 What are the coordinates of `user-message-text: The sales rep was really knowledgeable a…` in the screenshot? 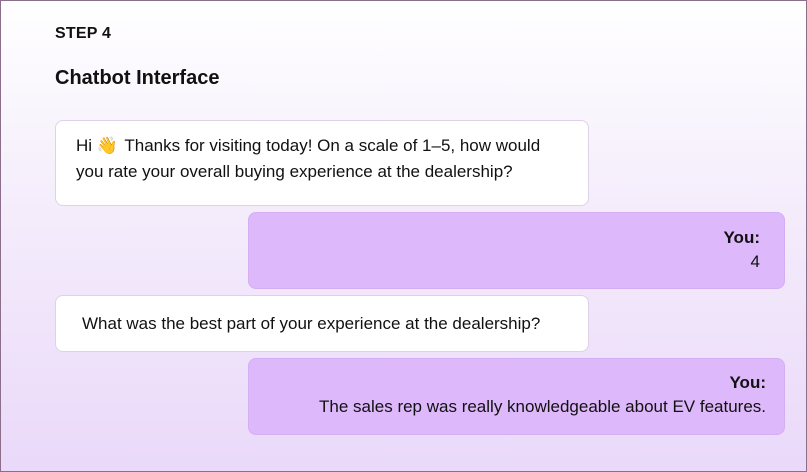 It's located at (542, 406).